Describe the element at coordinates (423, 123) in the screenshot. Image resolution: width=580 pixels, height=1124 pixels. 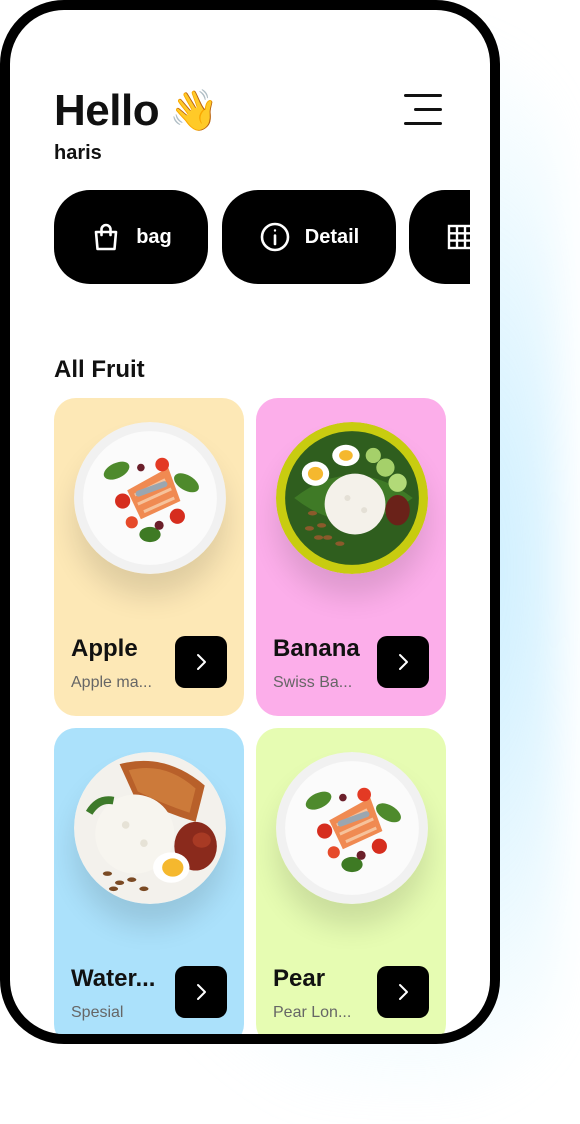
I see `menu-line-bottom` at that location.